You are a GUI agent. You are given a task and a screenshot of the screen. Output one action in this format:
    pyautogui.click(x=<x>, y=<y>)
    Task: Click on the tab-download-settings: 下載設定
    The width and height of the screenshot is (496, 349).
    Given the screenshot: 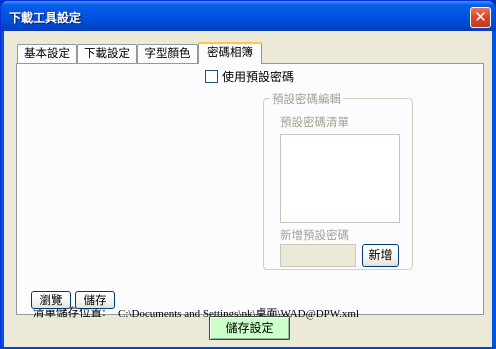 What is the action you would take?
    pyautogui.click(x=107, y=53)
    